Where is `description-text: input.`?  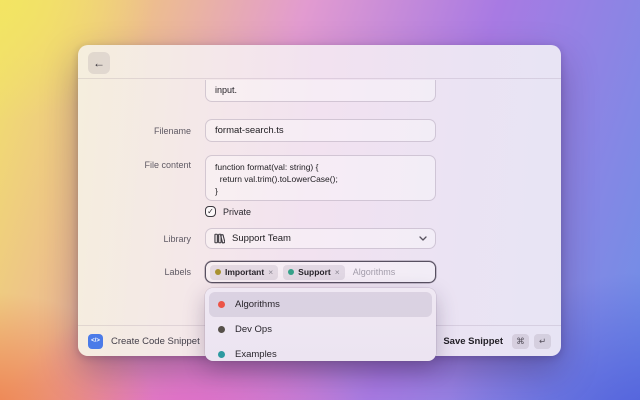
description-text: input. is located at coordinates (226, 90).